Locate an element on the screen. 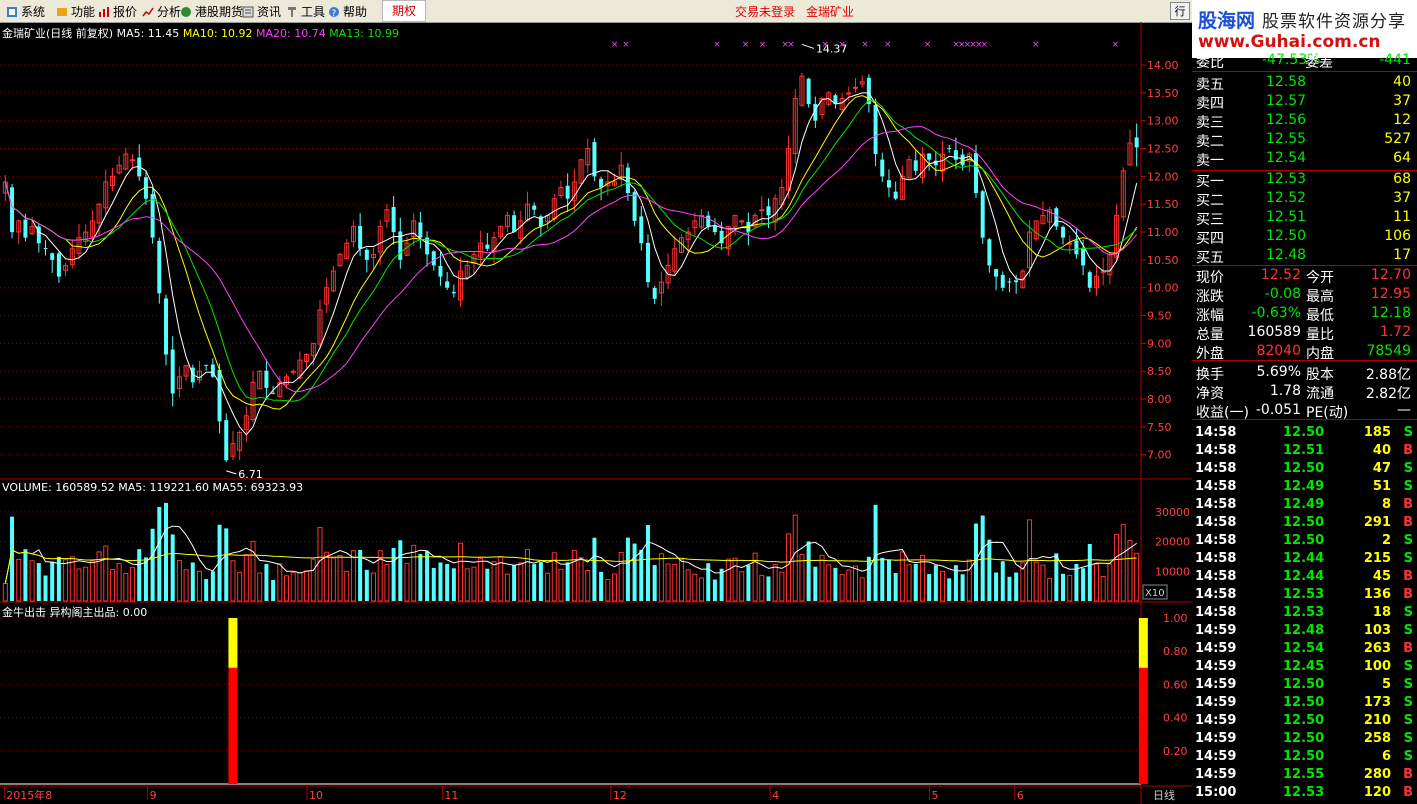 The image size is (1417, 804). menu-options: 期权 is located at coordinates (404, 11).